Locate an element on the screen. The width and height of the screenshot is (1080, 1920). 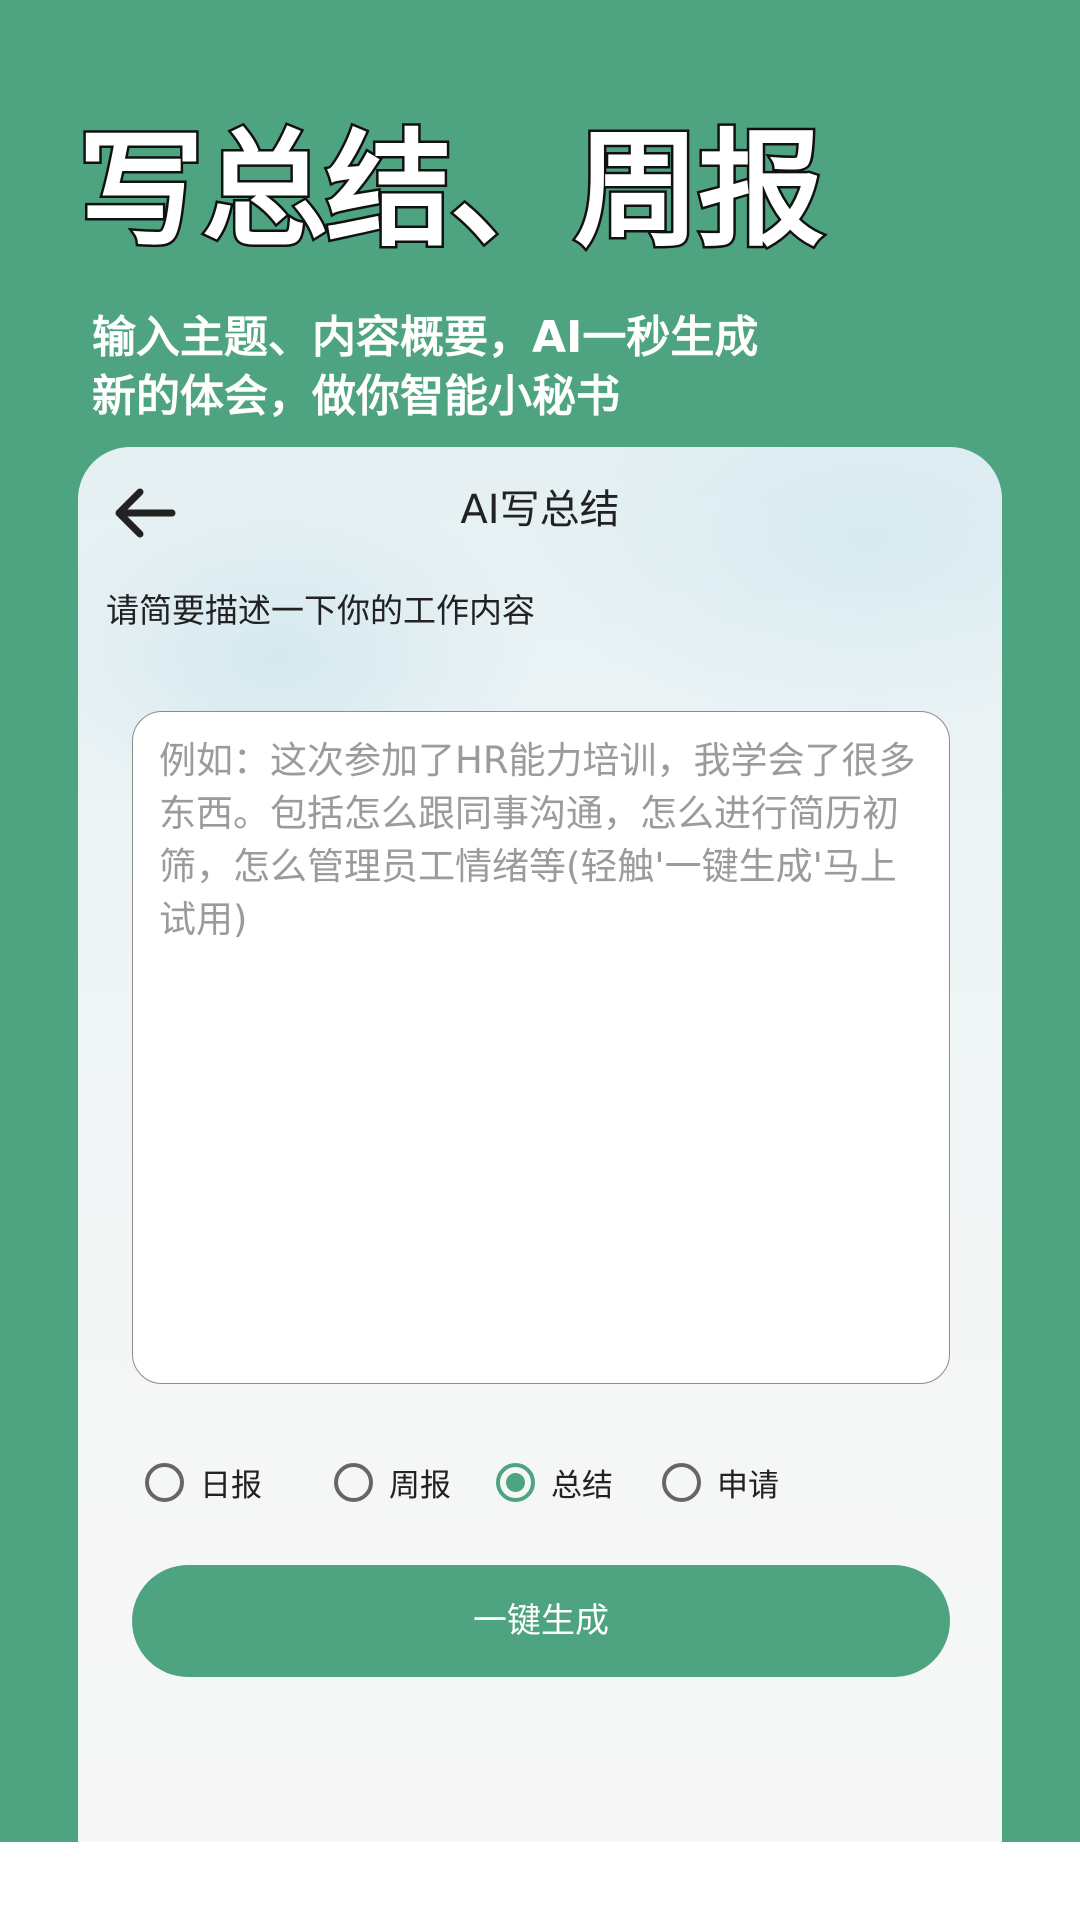
radio-summary: 总结 is located at coordinates (554, 1482).